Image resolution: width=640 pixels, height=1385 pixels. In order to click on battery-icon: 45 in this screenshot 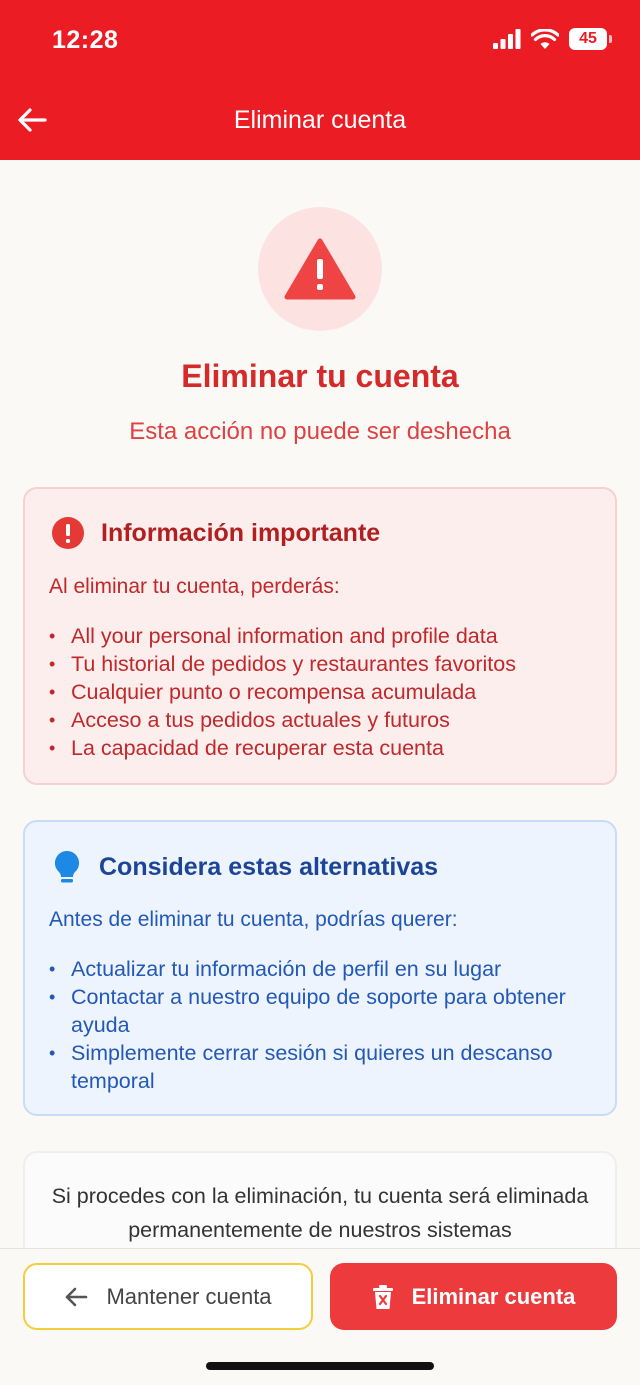, I will do `click(590, 39)`.